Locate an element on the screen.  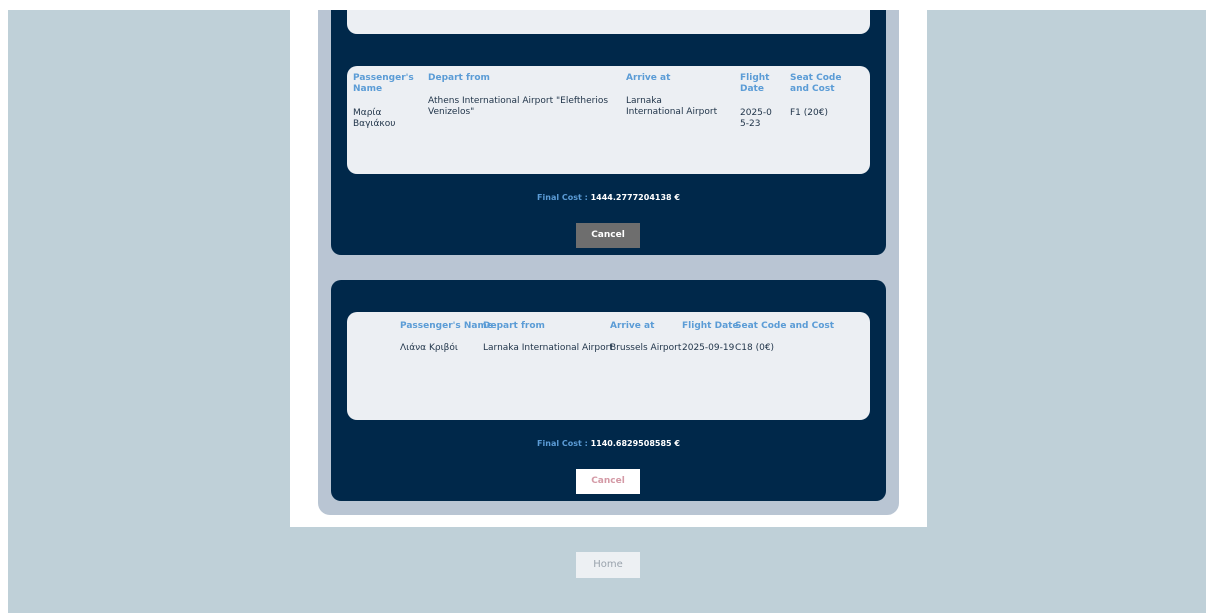
cell-flight-date: 2025-05-23 is located at coordinates (756, 118).